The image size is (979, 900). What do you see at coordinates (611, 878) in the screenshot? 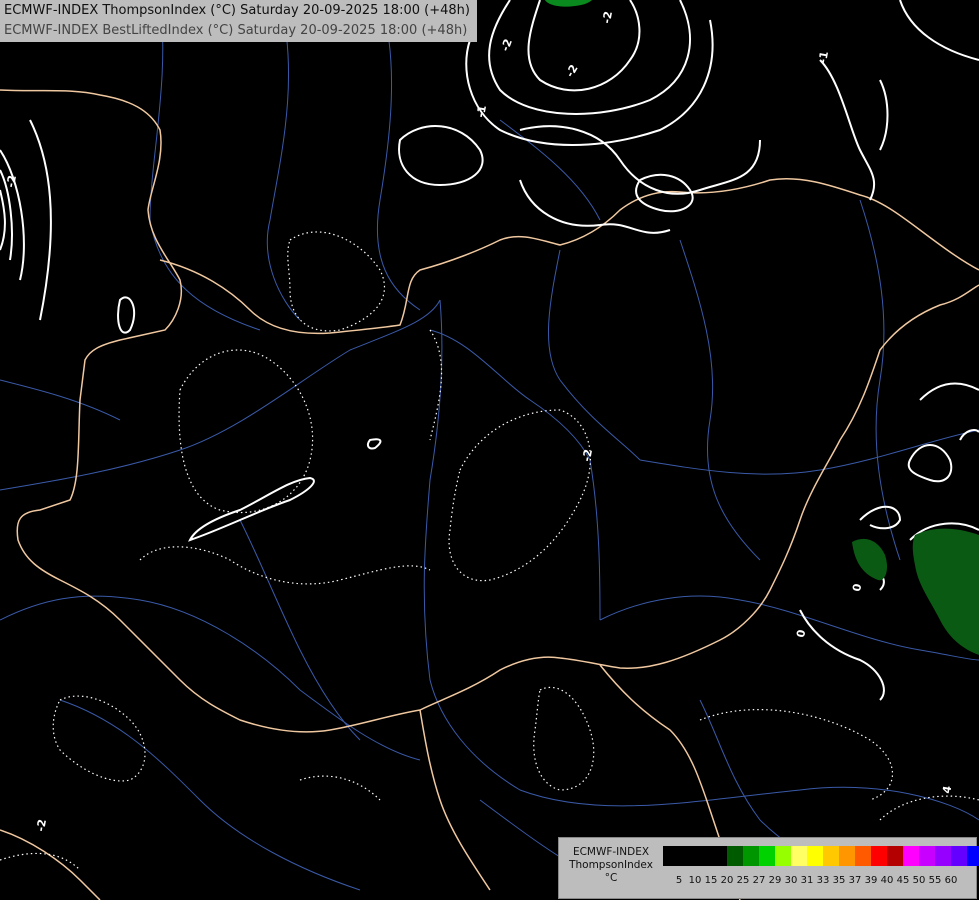
I see `legend-unit: °C` at bounding box center [611, 878].